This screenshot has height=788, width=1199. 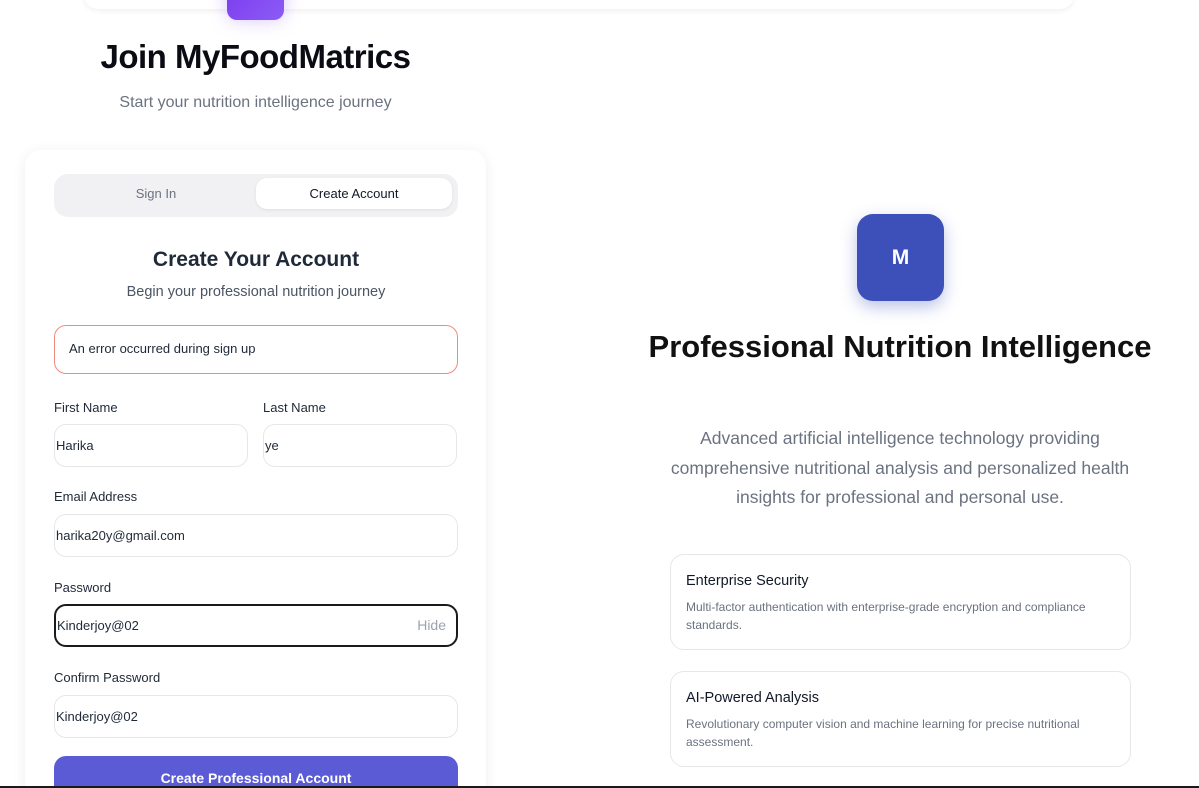 I want to click on password-visibility-toggle: Hide, so click(x=431, y=625).